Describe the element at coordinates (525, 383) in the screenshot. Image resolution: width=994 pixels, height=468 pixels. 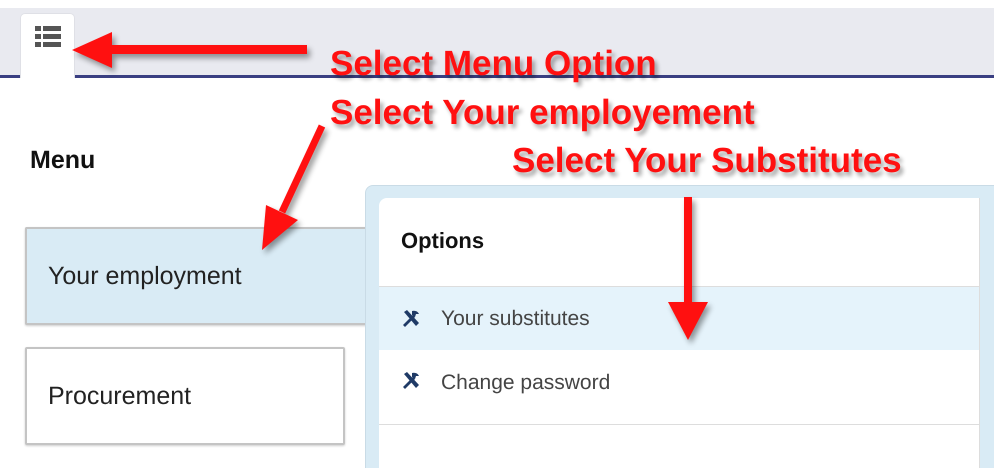
I see `option-label: Change password` at that location.